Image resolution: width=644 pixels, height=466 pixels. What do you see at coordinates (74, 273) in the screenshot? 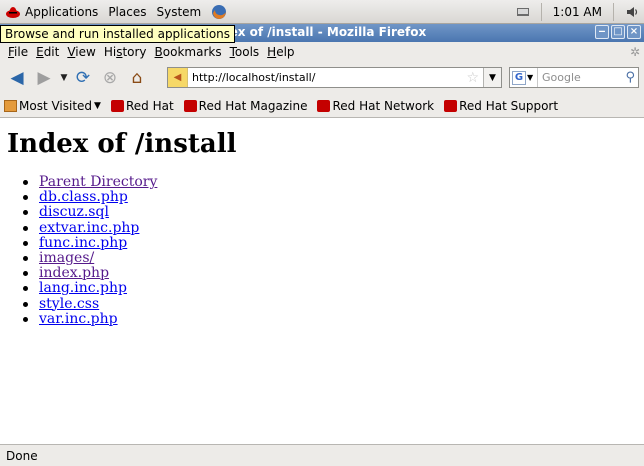
I see `directory-link: index.php` at bounding box center [74, 273].